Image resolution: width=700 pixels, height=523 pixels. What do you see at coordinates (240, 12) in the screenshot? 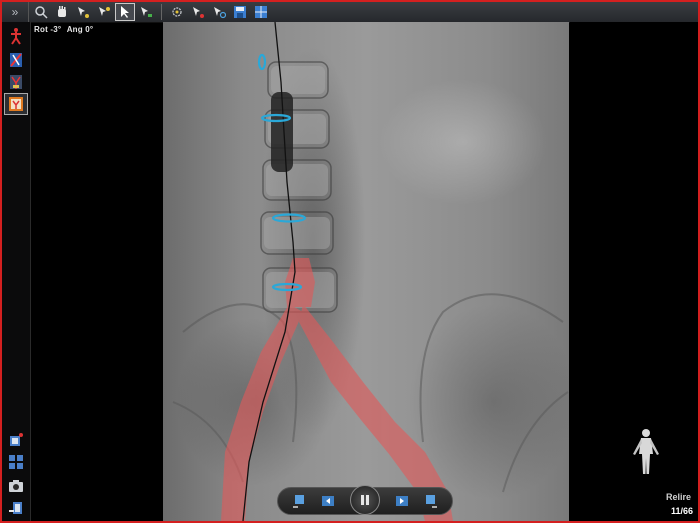
I see `save-icon` at bounding box center [240, 12].